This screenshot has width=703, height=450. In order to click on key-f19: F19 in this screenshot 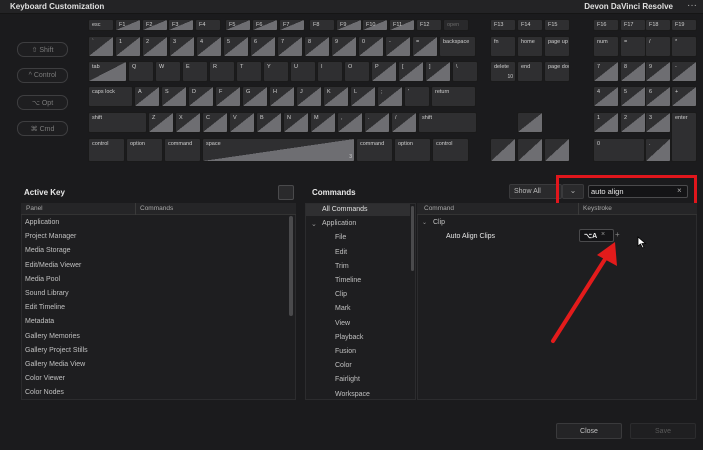, I will do `click(684, 25)`.